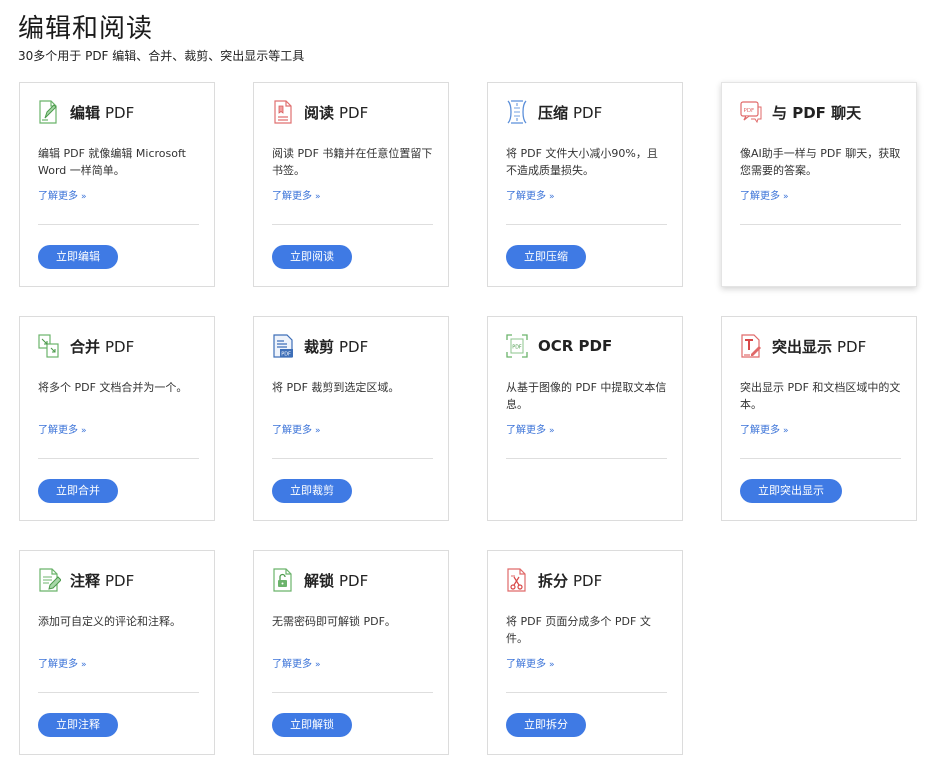 This screenshot has width=948, height=776. Describe the element at coordinates (351, 652) in the screenshot. I see `tool-card: 解锁 PDF 无需密码即可解锁 PDF。 了解更多» 立即解锁` at that location.